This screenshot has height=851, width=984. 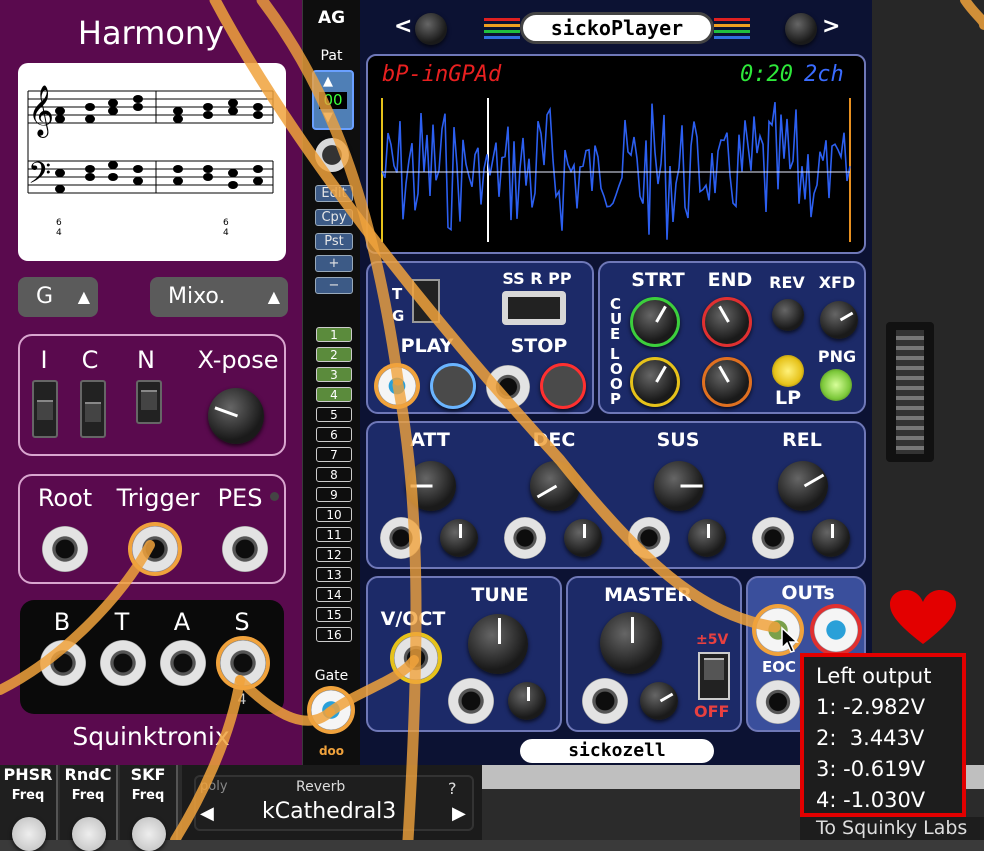 What do you see at coordinates (334, 534) in the screenshot?
I see `step-11: 11` at bounding box center [334, 534].